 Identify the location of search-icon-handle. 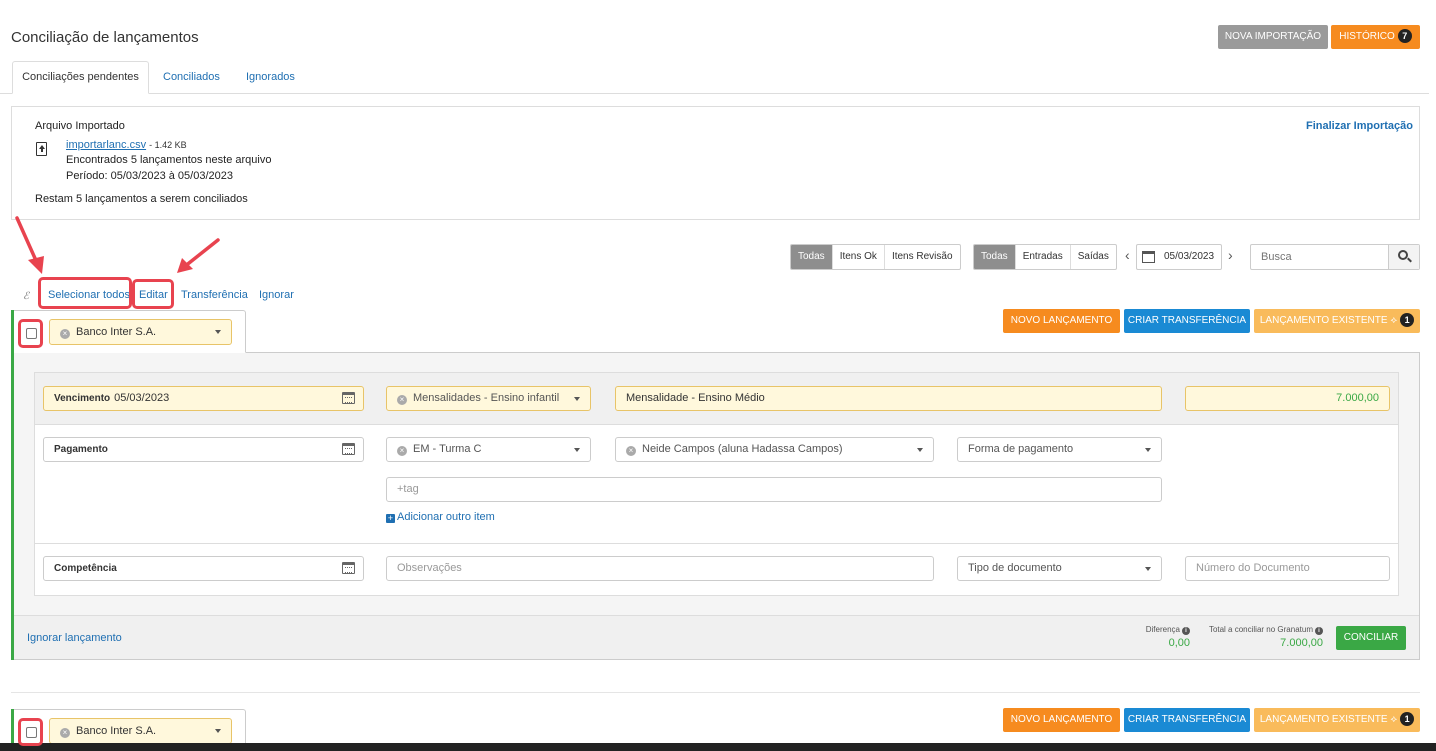
(1409, 260).